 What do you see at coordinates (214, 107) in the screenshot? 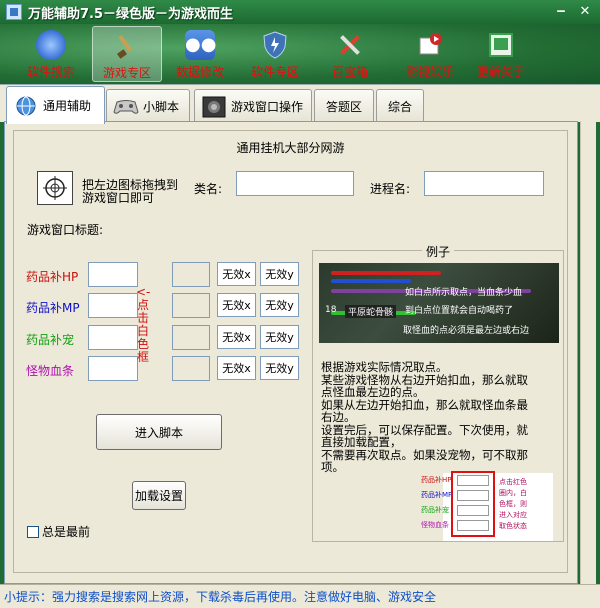
I see `game-window-icon` at bounding box center [214, 107].